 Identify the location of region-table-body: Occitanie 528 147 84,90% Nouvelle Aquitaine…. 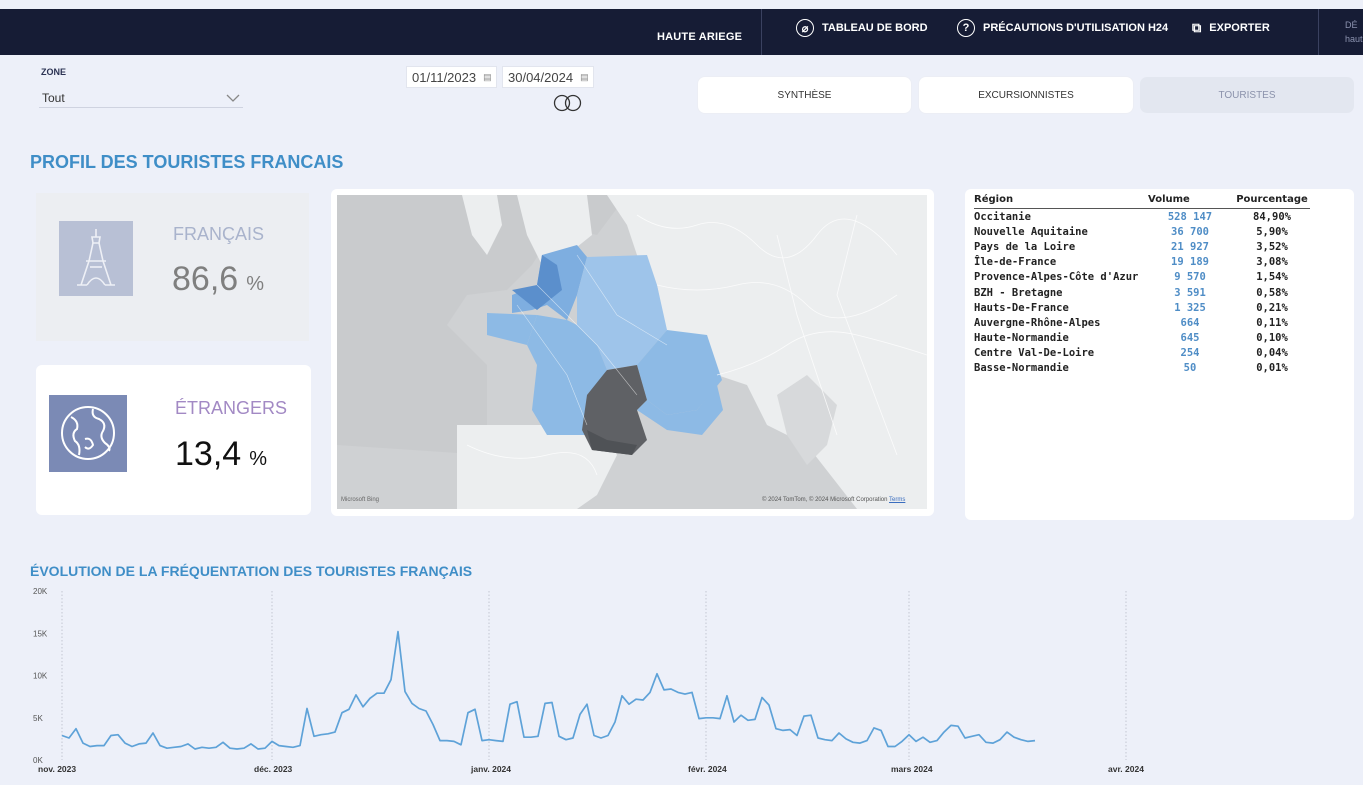
(1142, 293).